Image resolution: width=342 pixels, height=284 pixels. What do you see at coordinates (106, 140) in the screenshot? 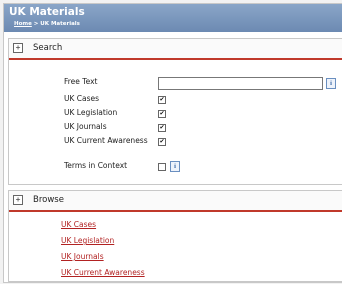
I see `source-label-uk-current-awareness: UK Current Awareness` at bounding box center [106, 140].